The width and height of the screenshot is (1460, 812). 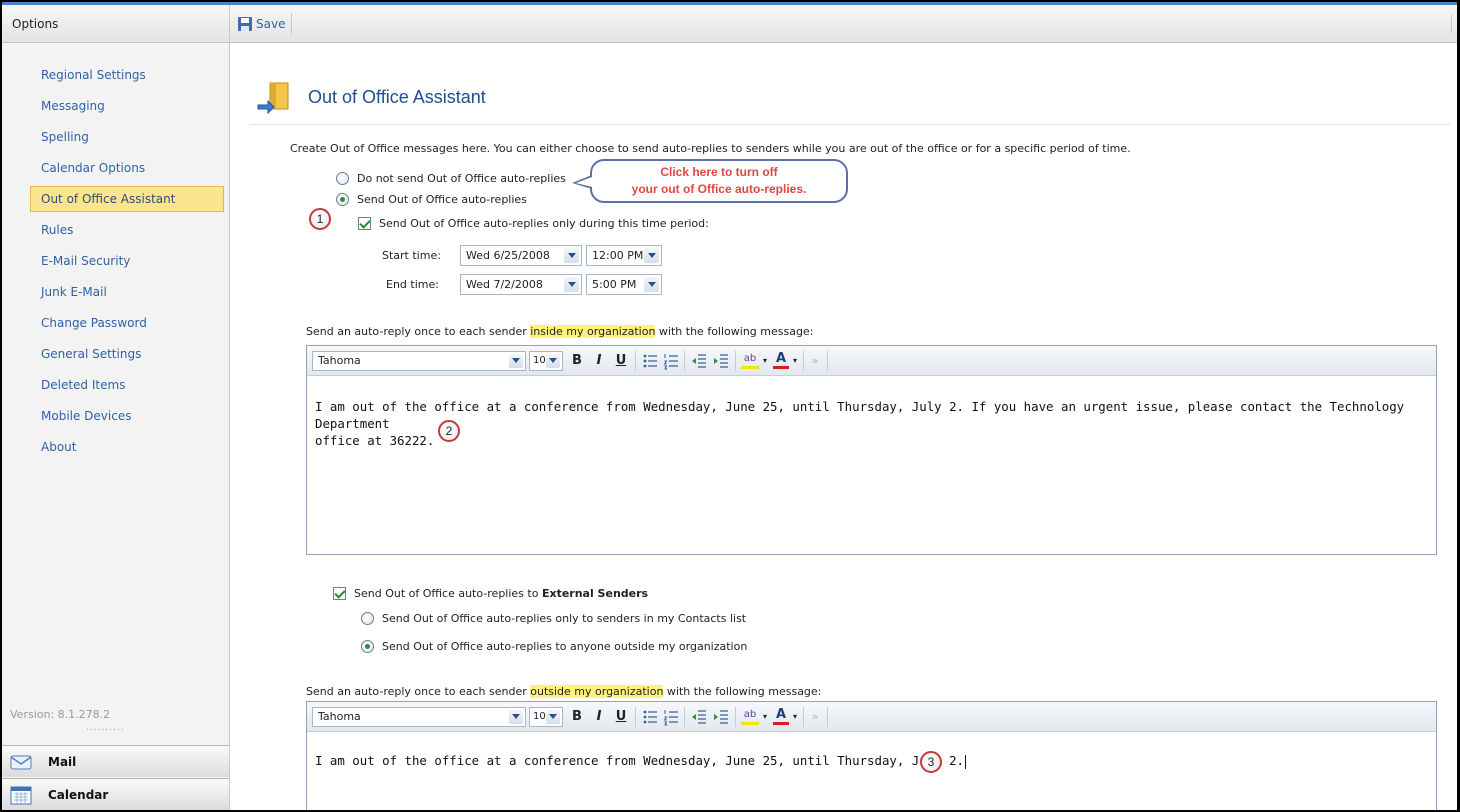 I want to click on sidebar-item-rules: Rules, so click(x=127, y=230).